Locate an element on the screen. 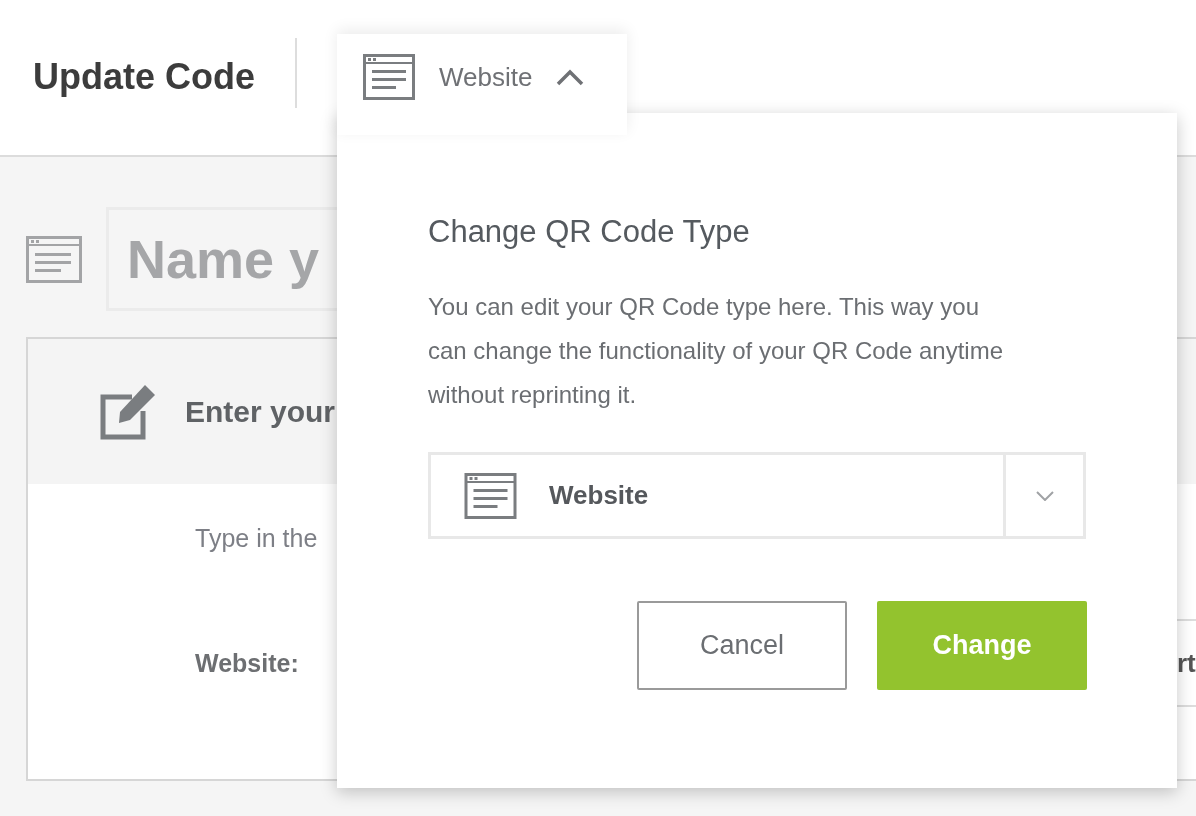 The height and width of the screenshot is (816, 1196). popover-title: Change QR Code Type is located at coordinates (589, 232).